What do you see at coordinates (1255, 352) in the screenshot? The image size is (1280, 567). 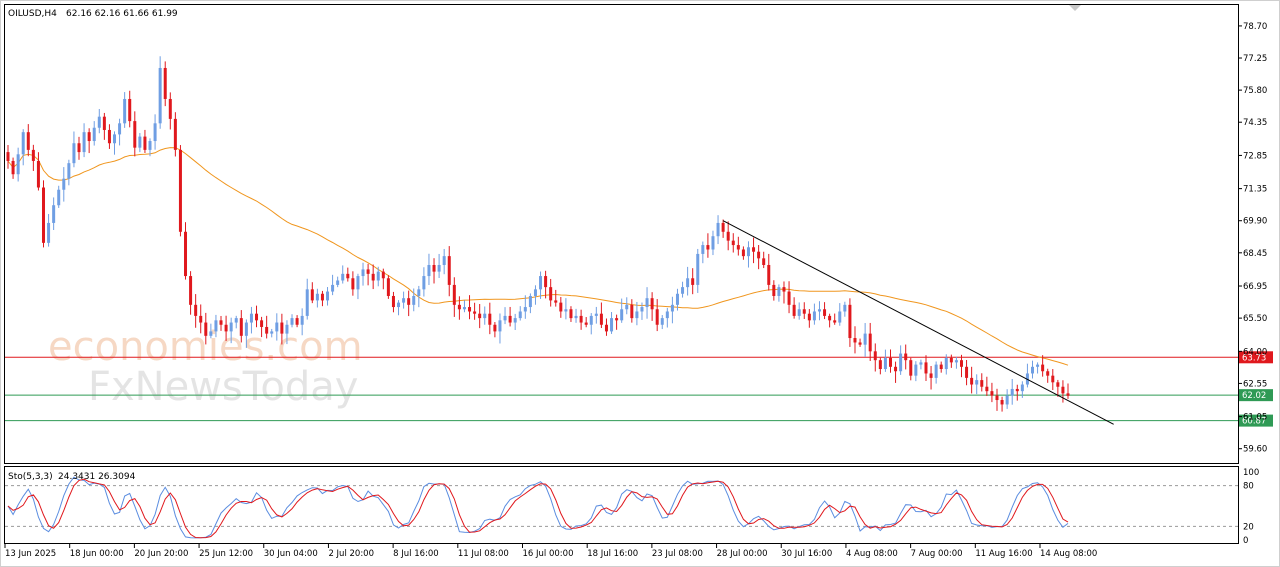 I see `price-tick-label: 64.00` at bounding box center [1255, 352].